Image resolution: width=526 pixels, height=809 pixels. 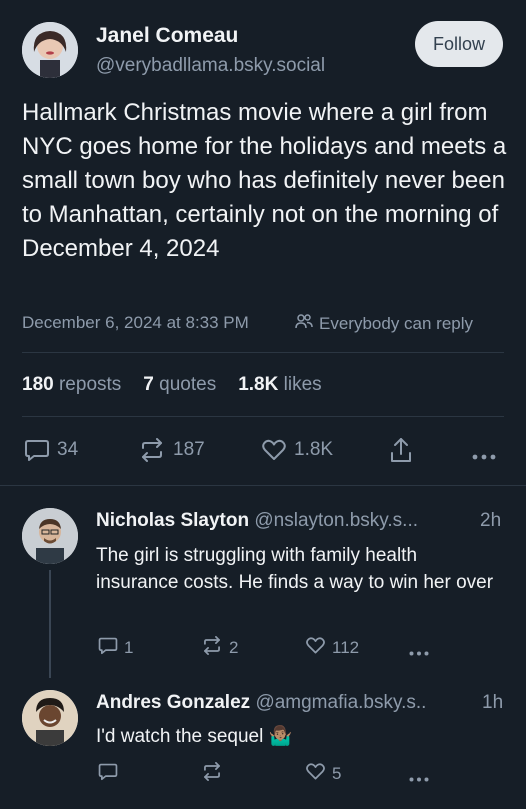 What do you see at coordinates (51, 450) in the screenshot?
I see `reply-button: 34` at bounding box center [51, 450].